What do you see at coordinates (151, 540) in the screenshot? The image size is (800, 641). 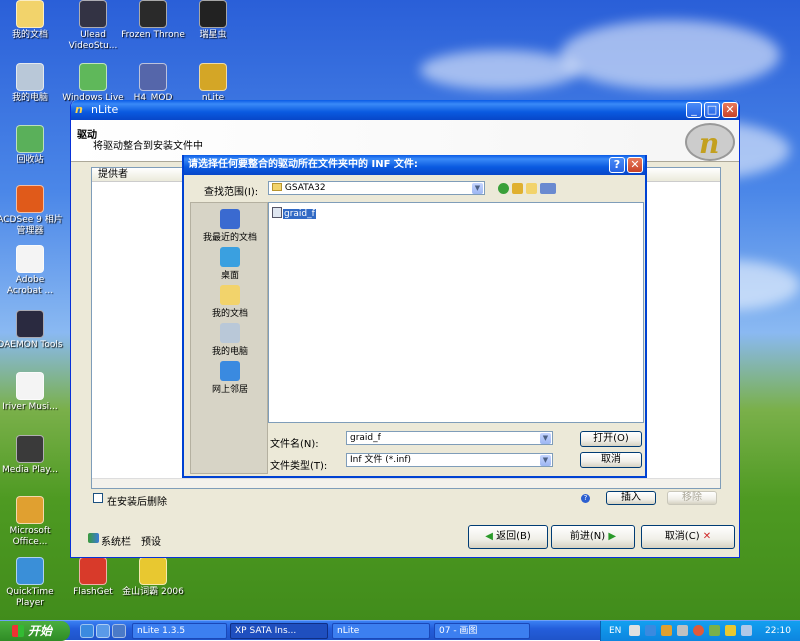 I see `preset-label: 预设` at bounding box center [151, 540].